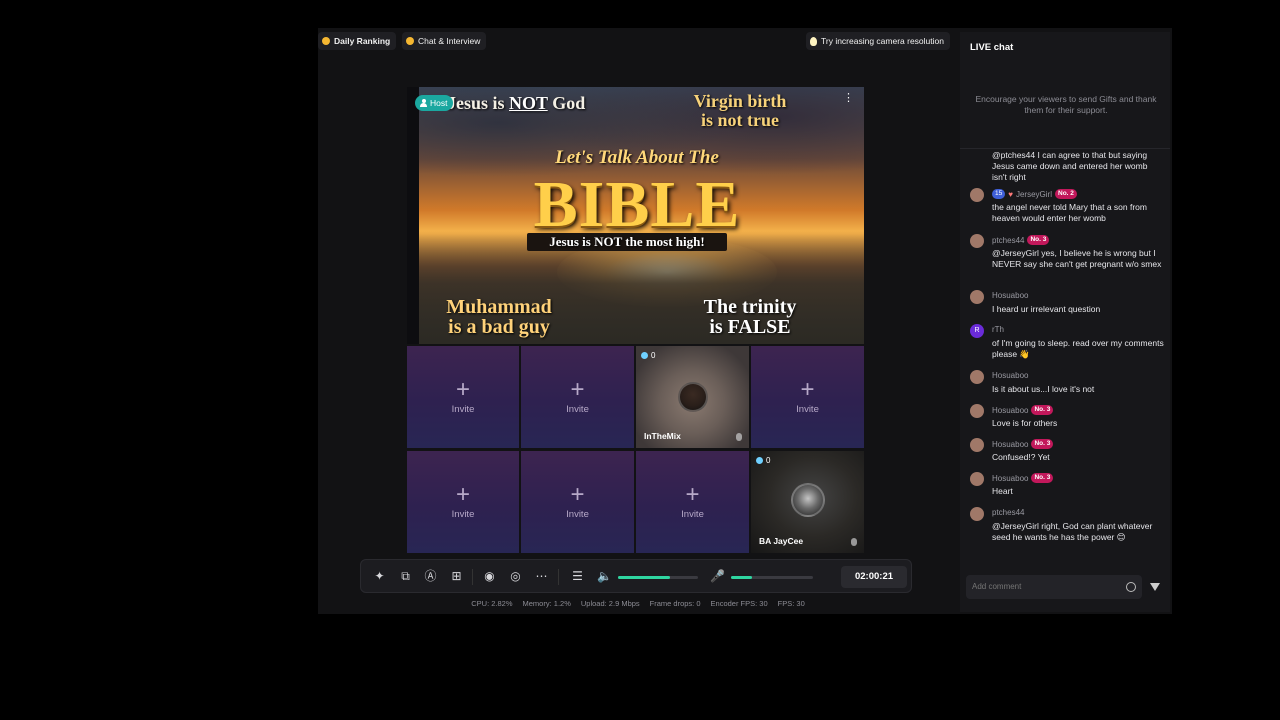 The height and width of the screenshot is (720, 1280). Describe the element at coordinates (772, 577) in the screenshot. I see `mic-volume-slider` at that location.